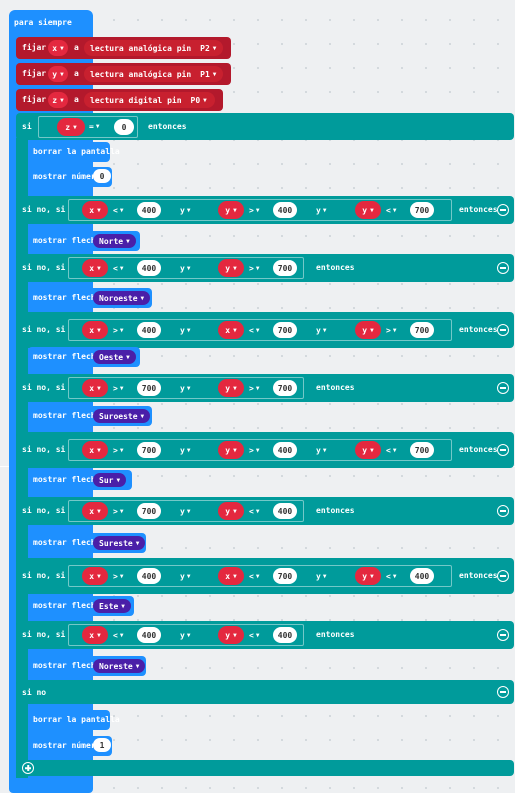 The image size is (515, 793). I want to click on add-branch-icon, so click(28, 768).